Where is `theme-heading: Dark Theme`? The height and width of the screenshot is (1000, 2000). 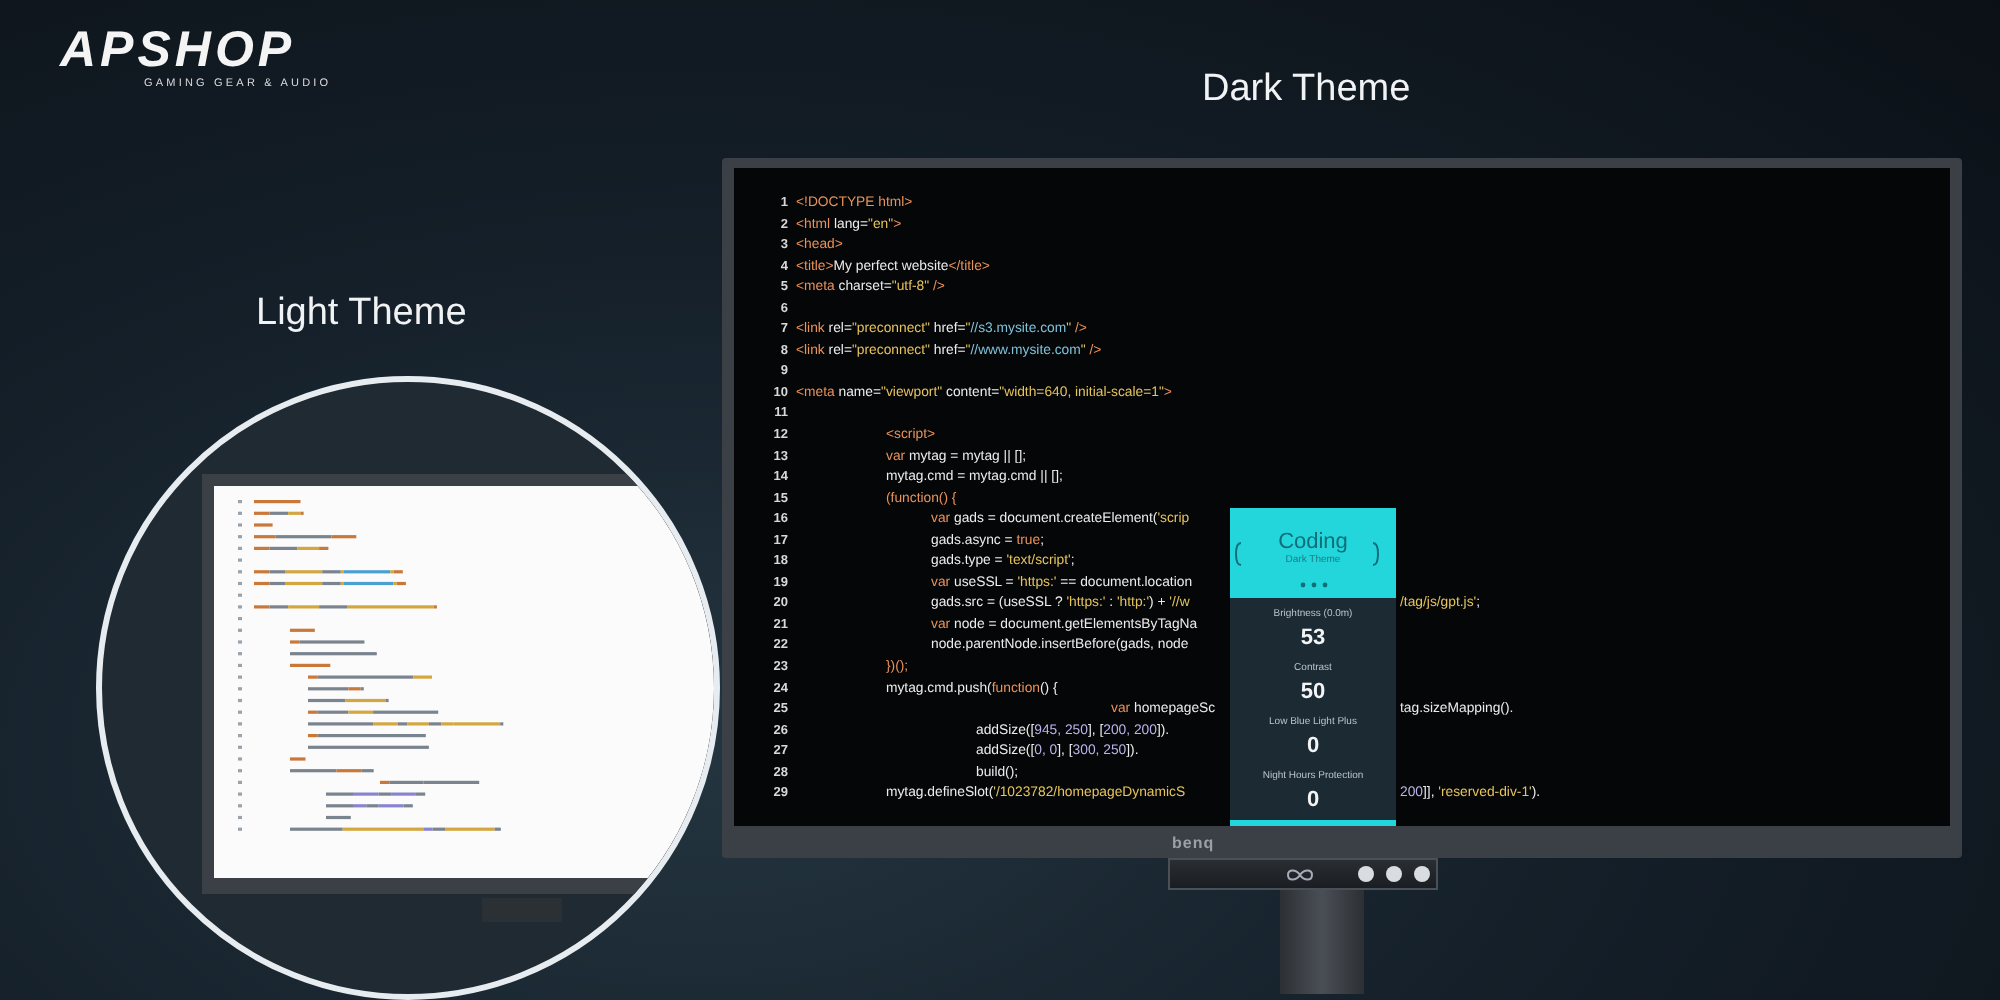 theme-heading: Dark Theme is located at coordinates (1306, 90).